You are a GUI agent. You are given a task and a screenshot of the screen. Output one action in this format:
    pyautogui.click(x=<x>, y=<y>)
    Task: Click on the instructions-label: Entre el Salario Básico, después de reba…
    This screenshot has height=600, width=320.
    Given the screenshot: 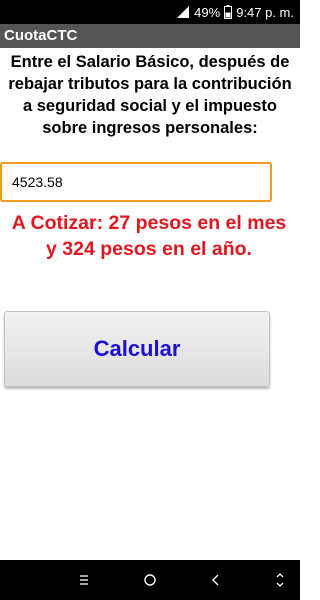 What is the action you would take?
    pyautogui.click(x=150, y=95)
    